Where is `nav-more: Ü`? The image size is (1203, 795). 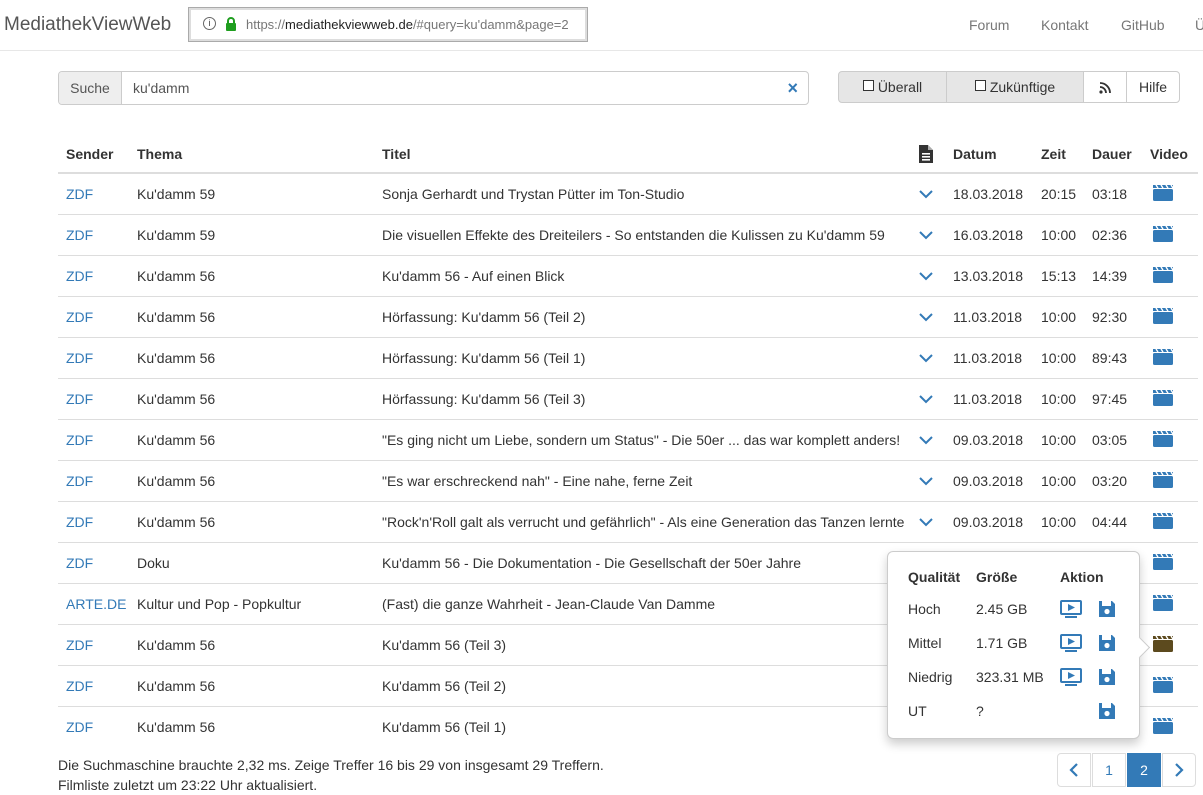 nav-more: Ü is located at coordinates (1199, 25).